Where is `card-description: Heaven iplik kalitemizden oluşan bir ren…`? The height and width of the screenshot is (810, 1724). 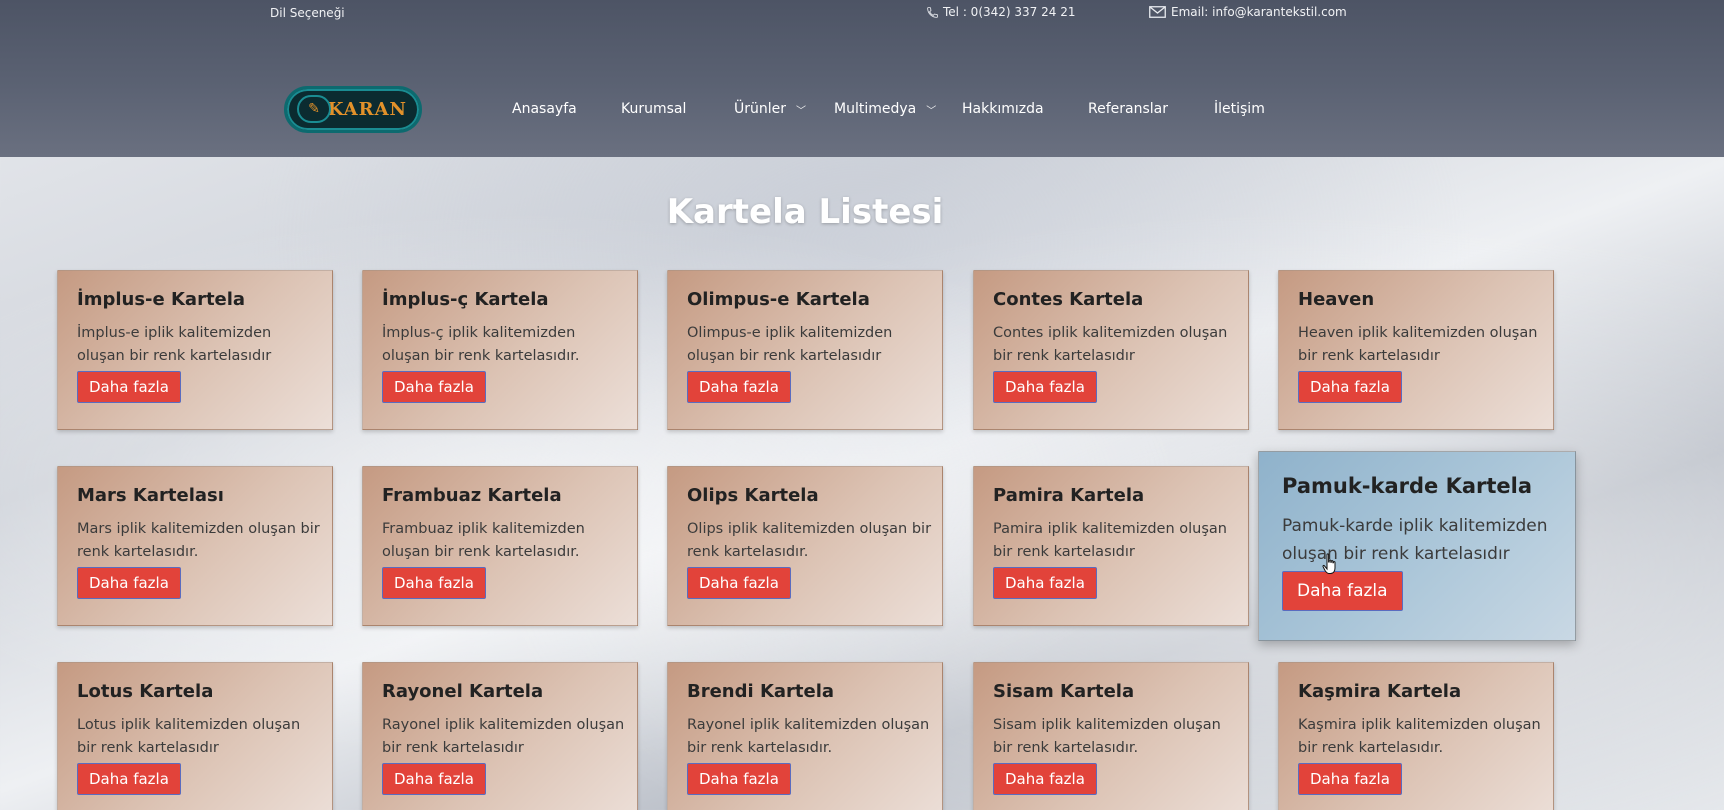
card-description: Heaven iplik kalitemizden oluşan bir ren… is located at coordinates (1418, 344).